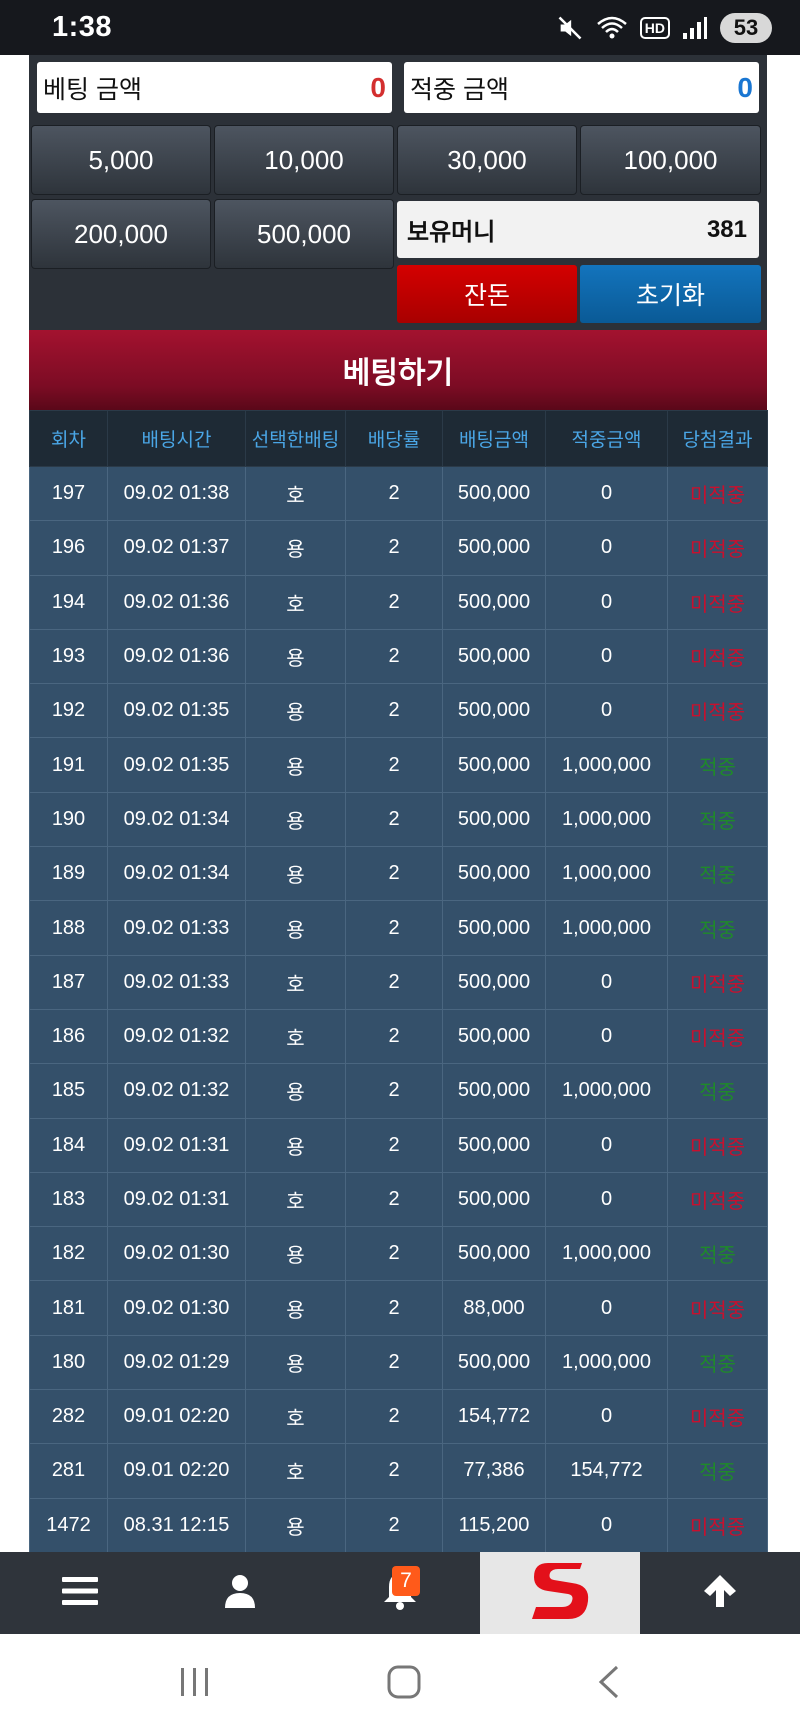  Describe the element at coordinates (494, 438) in the screenshot. I see `col-bet: 배팅금액` at that location.